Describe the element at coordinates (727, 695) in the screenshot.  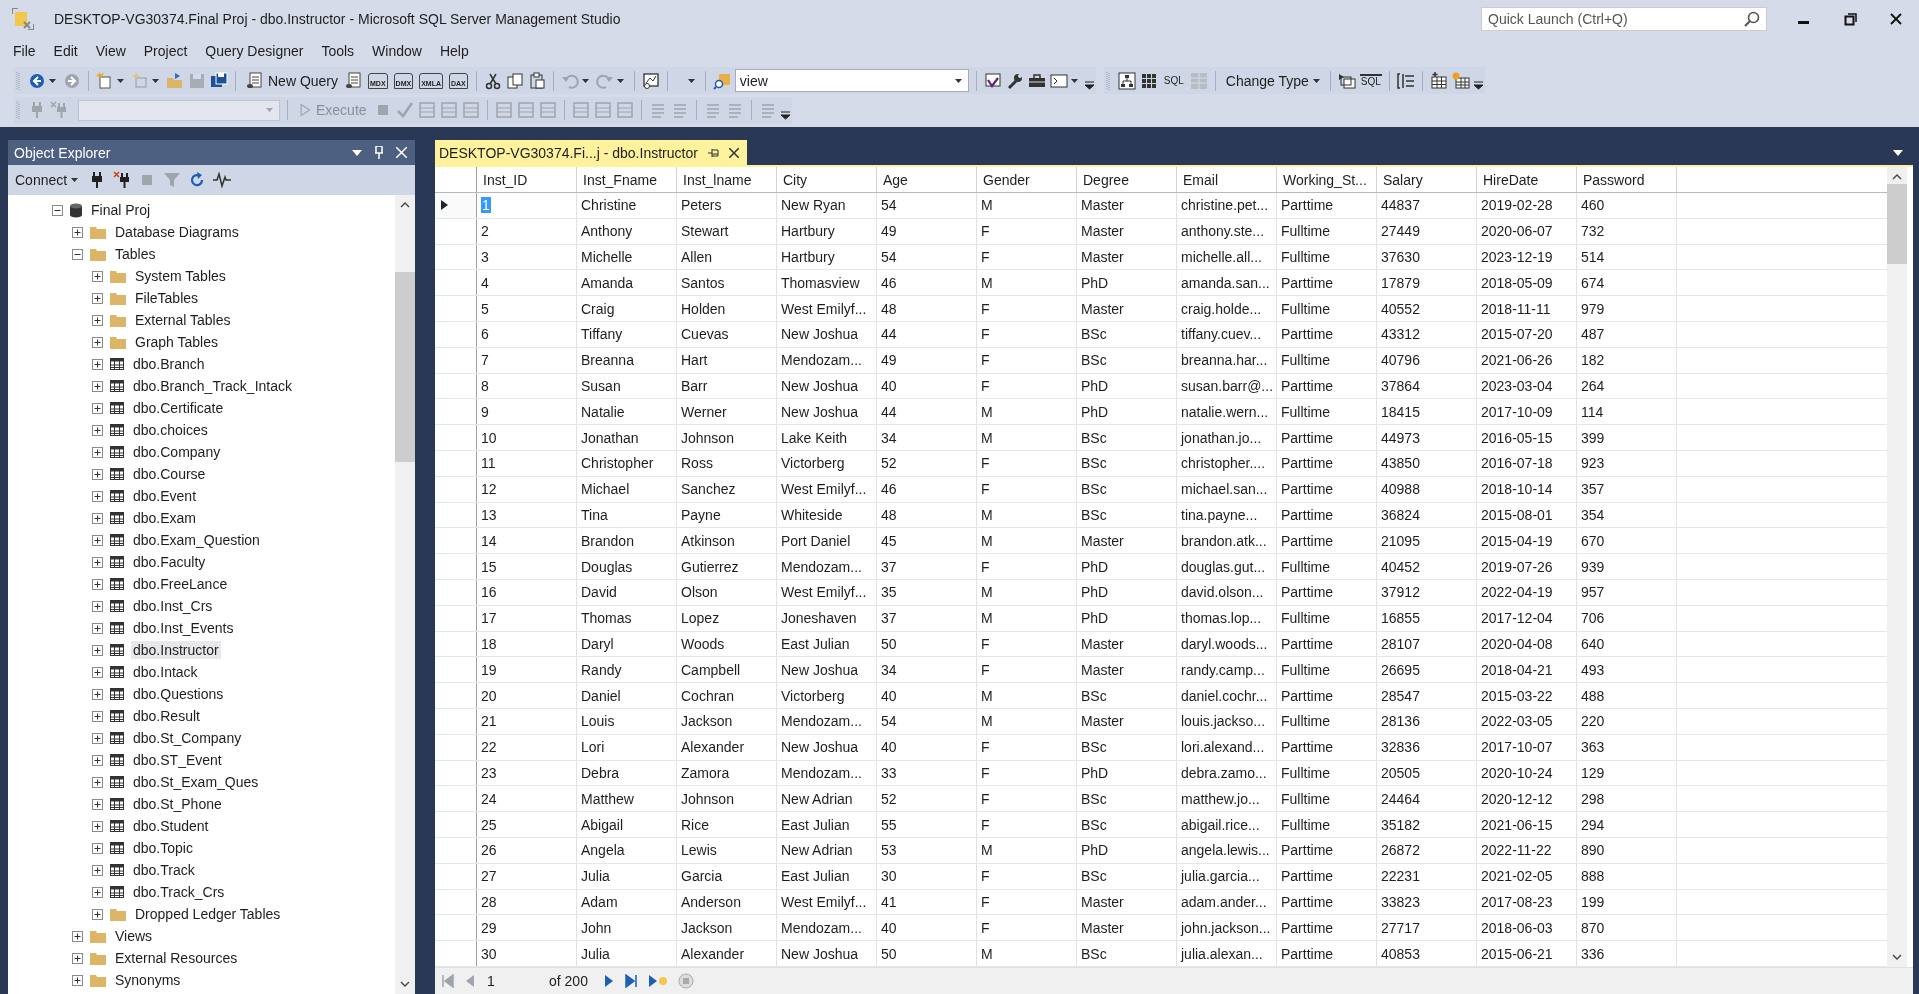
I see `table-cell: Cochran` at that location.